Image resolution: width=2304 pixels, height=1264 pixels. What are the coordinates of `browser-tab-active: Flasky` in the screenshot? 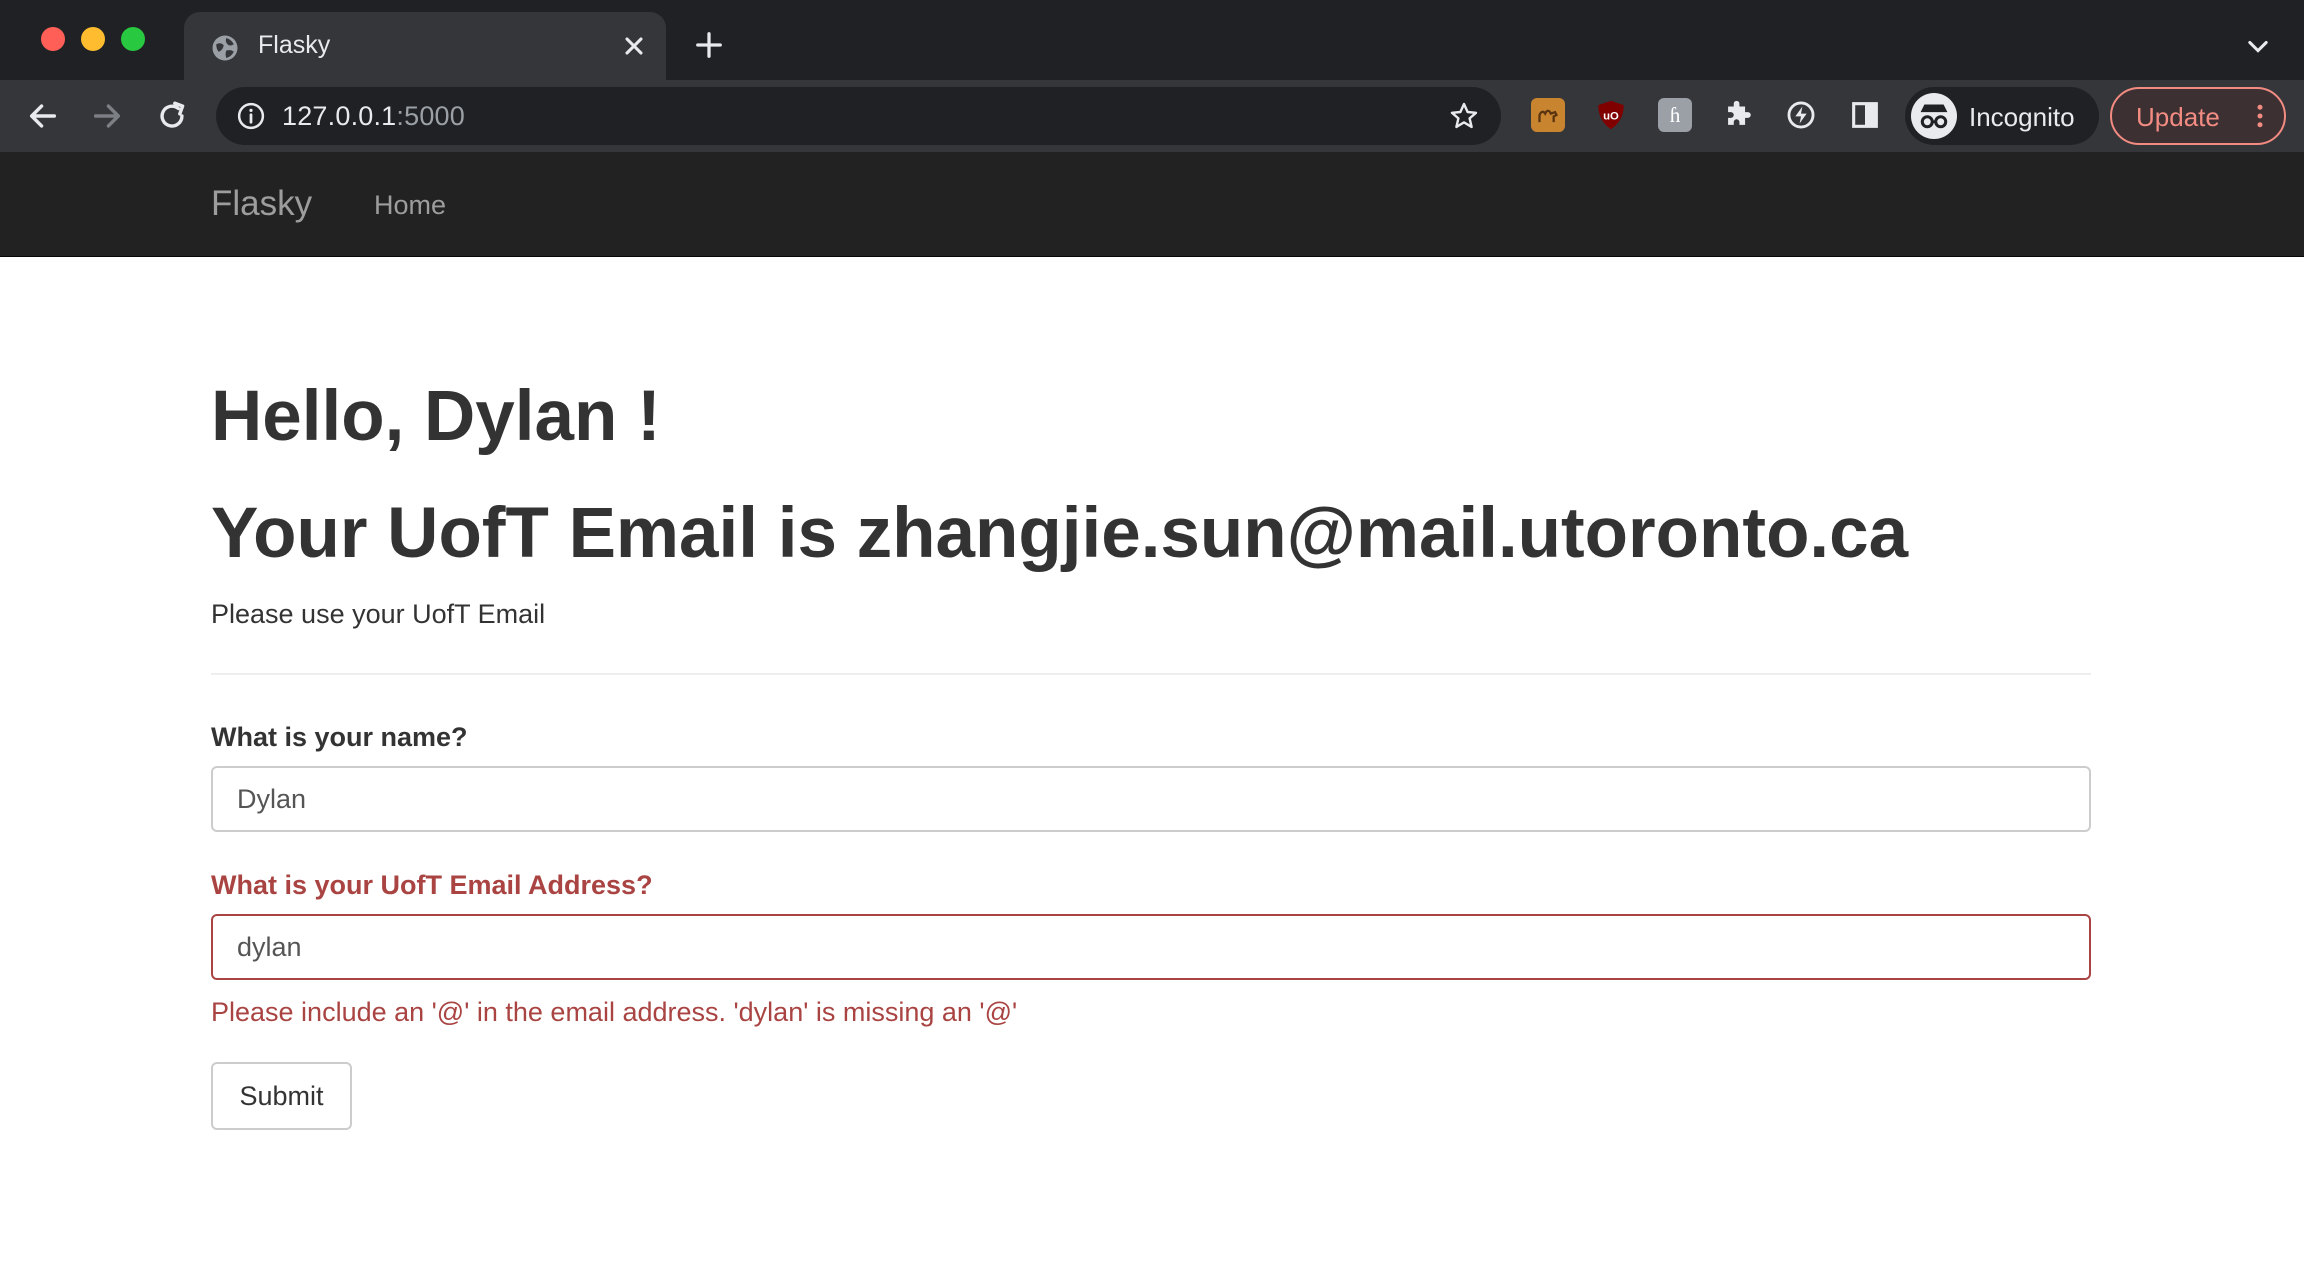 It's located at (425, 46).